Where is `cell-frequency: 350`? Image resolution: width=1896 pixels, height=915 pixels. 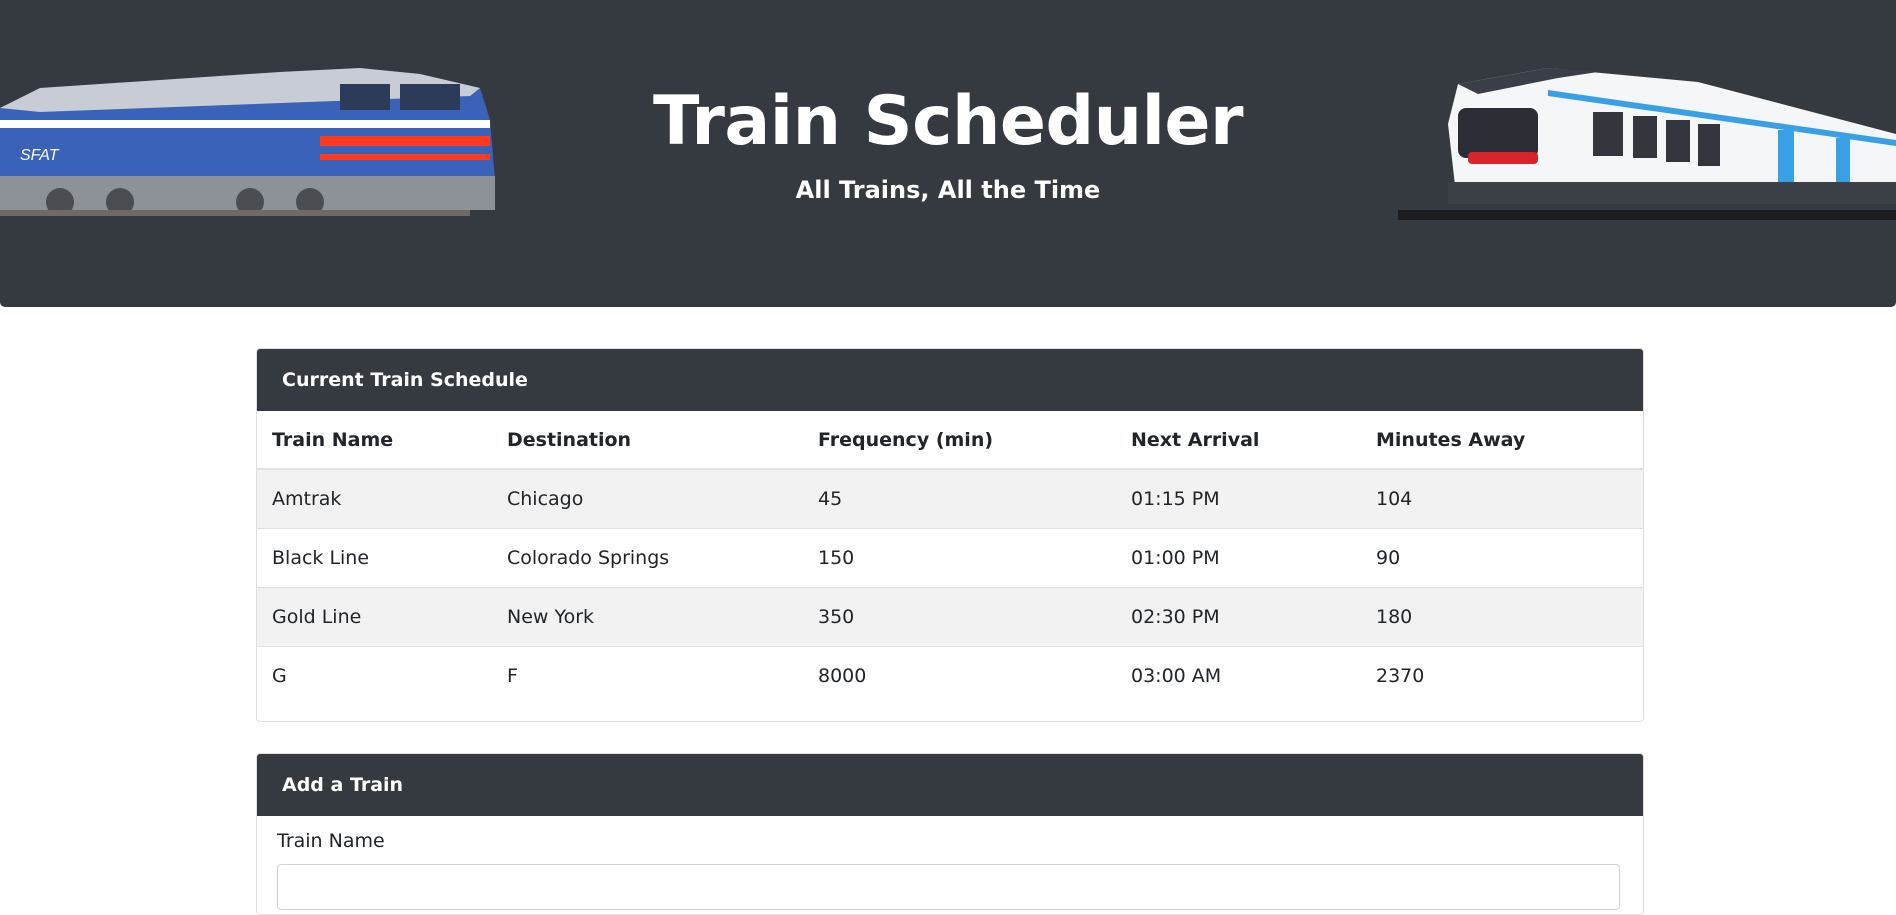
cell-frequency: 350 is located at coordinates (959, 617).